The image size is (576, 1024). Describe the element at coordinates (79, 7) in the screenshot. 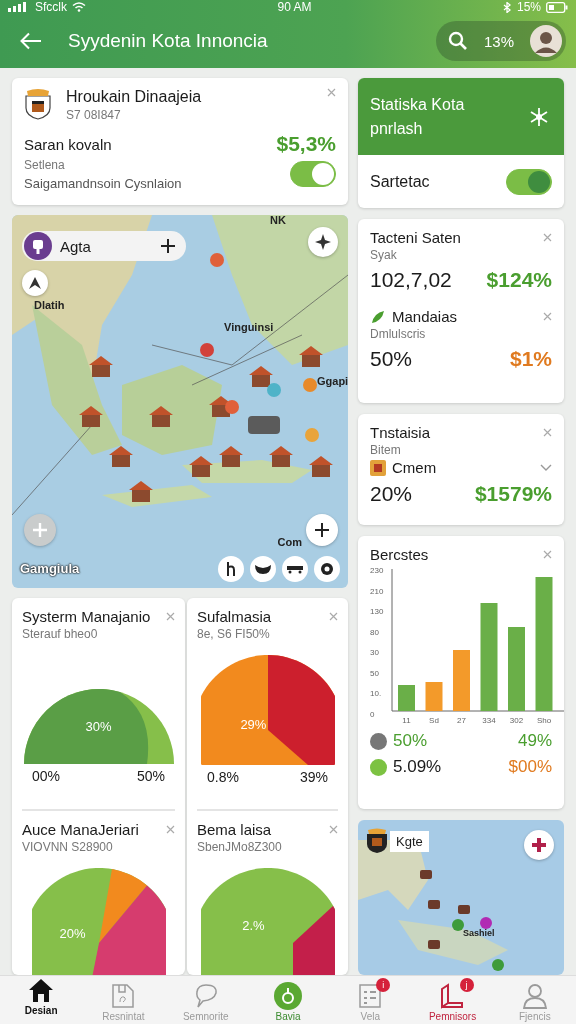

I see `wifi-icon` at that location.